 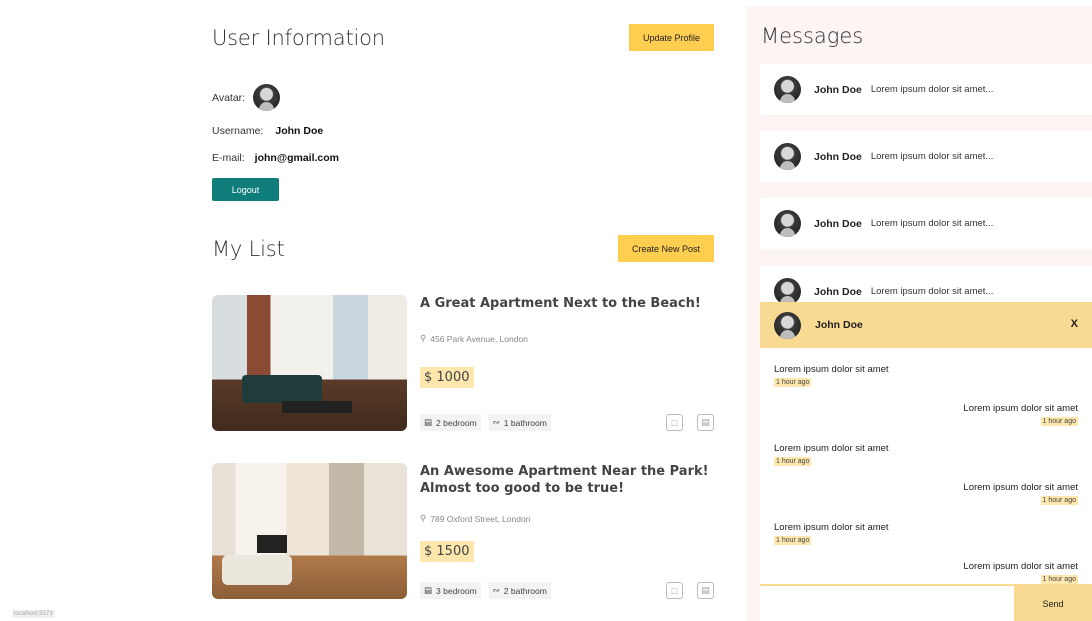 What do you see at coordinates (267, 131) in the screenshot?
I see `username-row: Username: John Doe` at bounding box center [267, 131].